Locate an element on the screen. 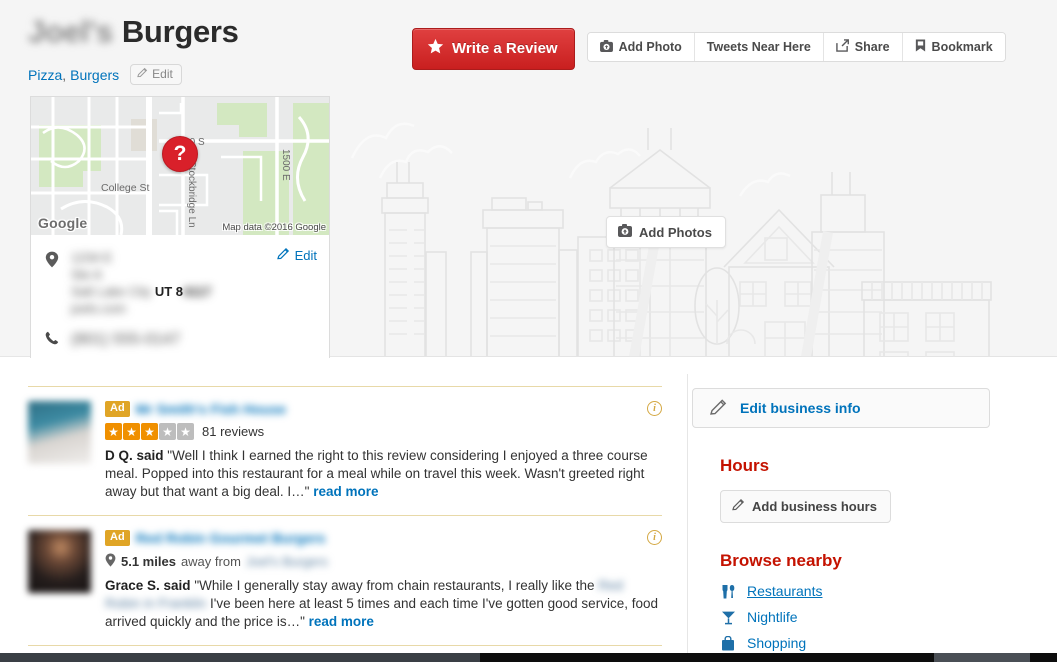 The width and height of the screenshot is (1057, 662). sponsored-result-header: Ad Red Robin Gourmet Burgers is located at coordinates (383, 538).